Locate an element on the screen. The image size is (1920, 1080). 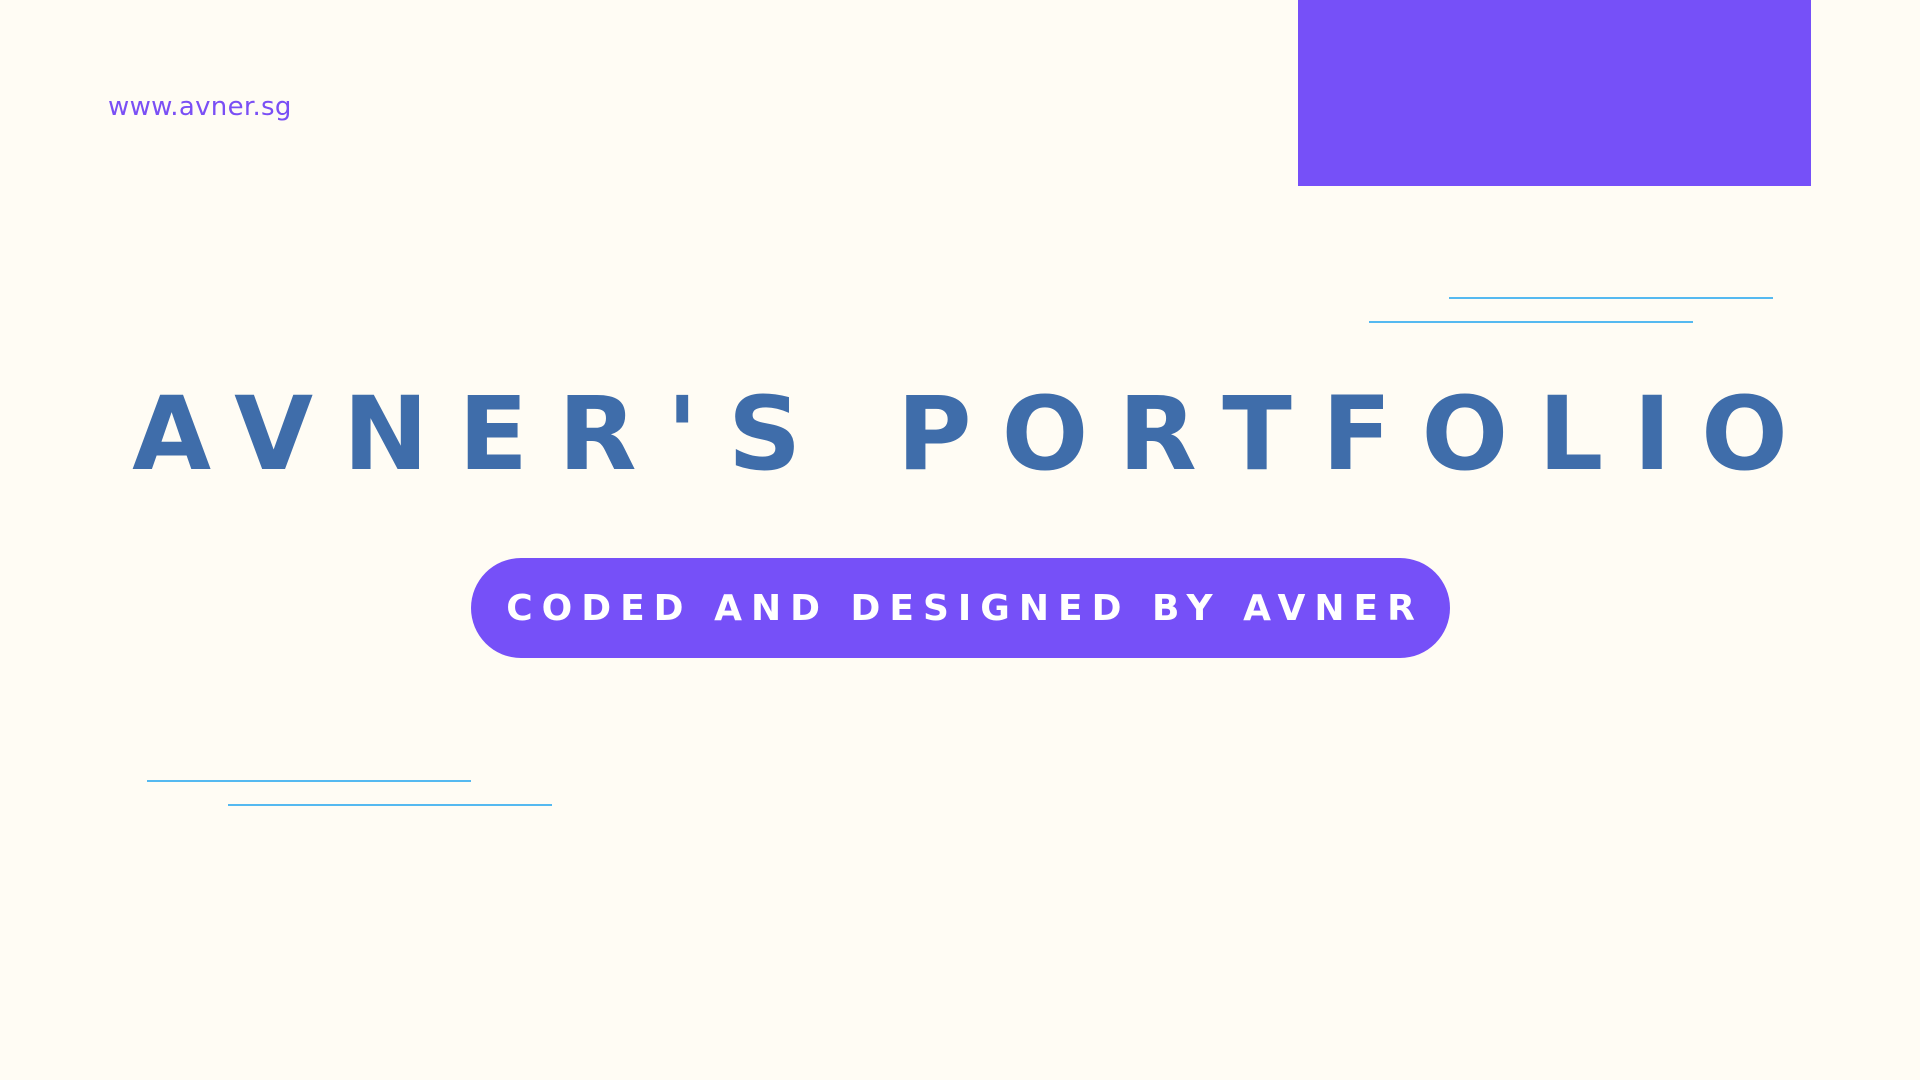
site-url-link: www.avner.sg is located at coordinates (200, 107).